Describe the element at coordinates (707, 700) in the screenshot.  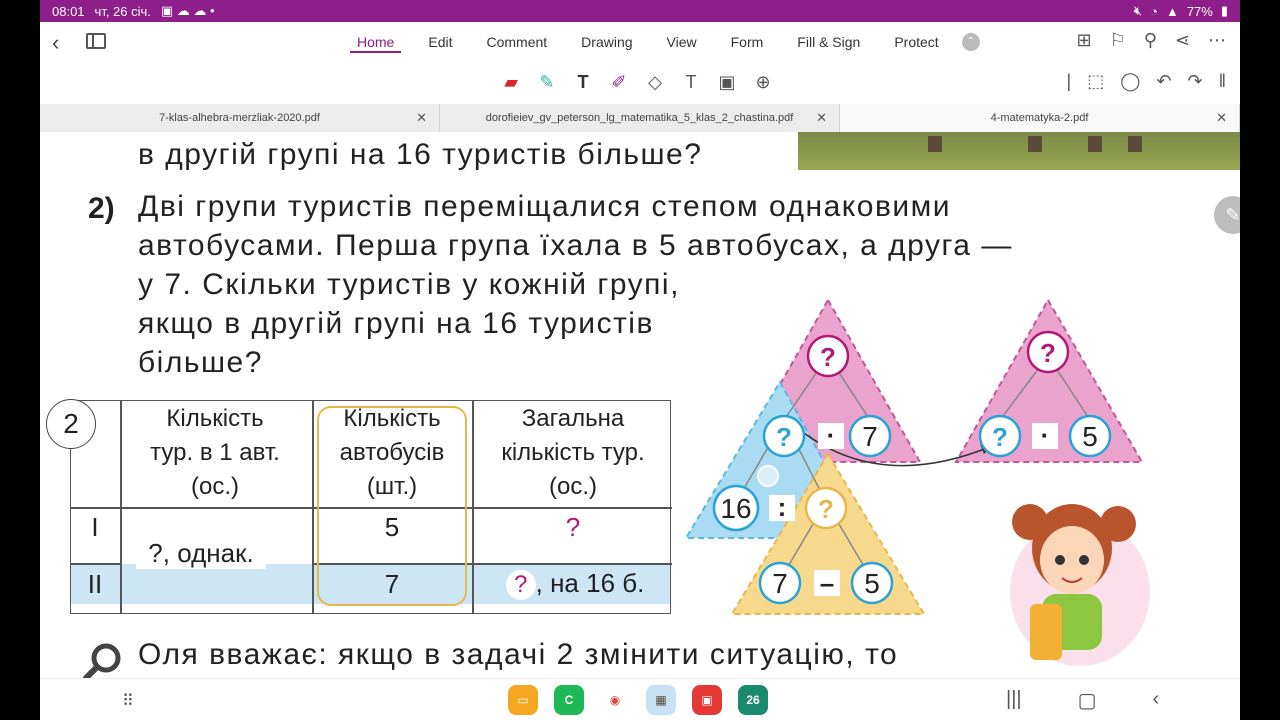
I see `pdf-app-icon: ▣` at that location.